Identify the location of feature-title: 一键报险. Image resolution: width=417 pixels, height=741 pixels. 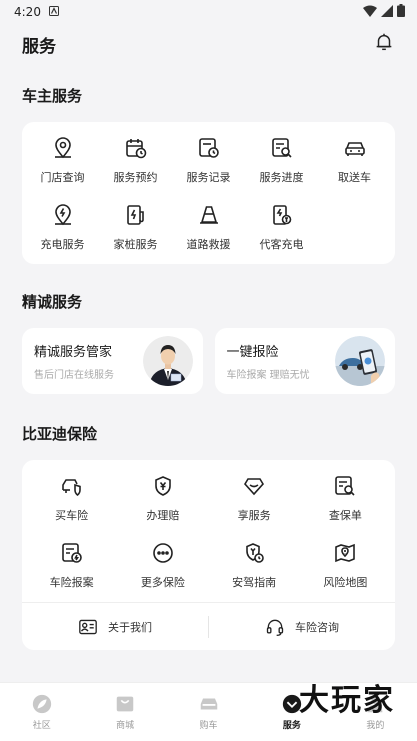
(252, 352).